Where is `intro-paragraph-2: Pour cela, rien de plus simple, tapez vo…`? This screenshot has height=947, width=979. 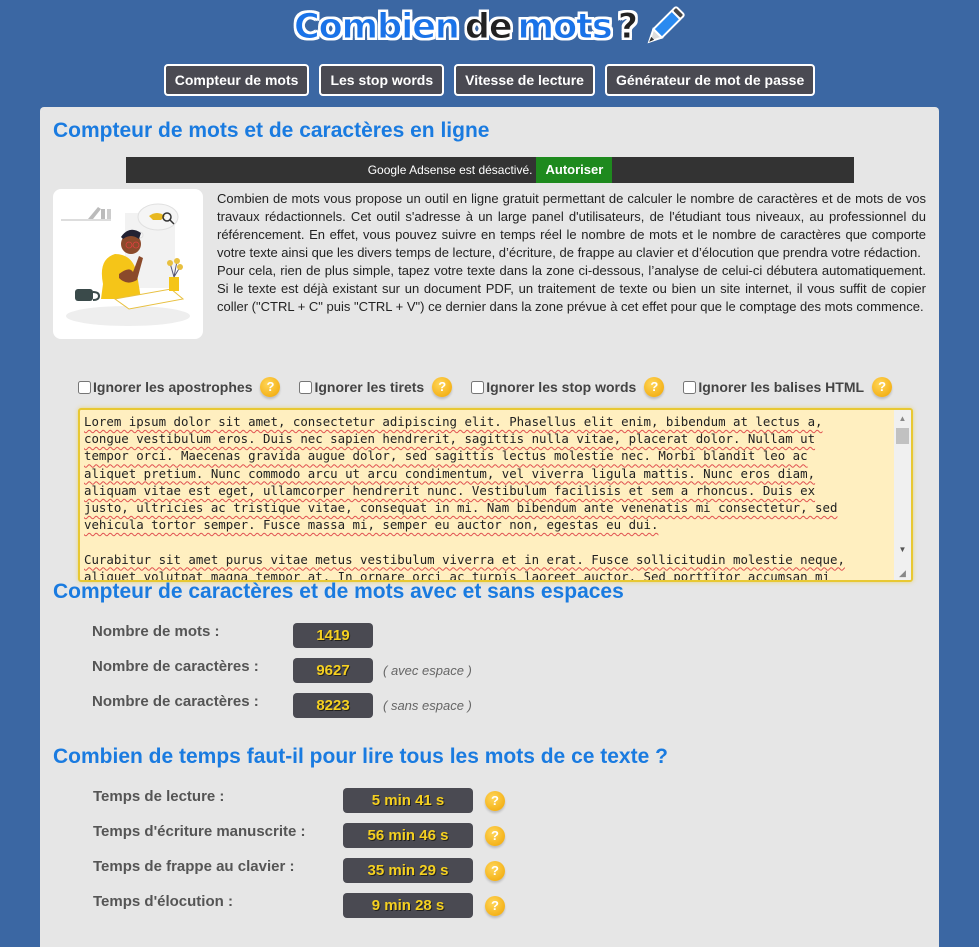
intro-paragraph-2: Pour cela, rien de plus simple, tapez vo… is located at coordinates (571, 288).